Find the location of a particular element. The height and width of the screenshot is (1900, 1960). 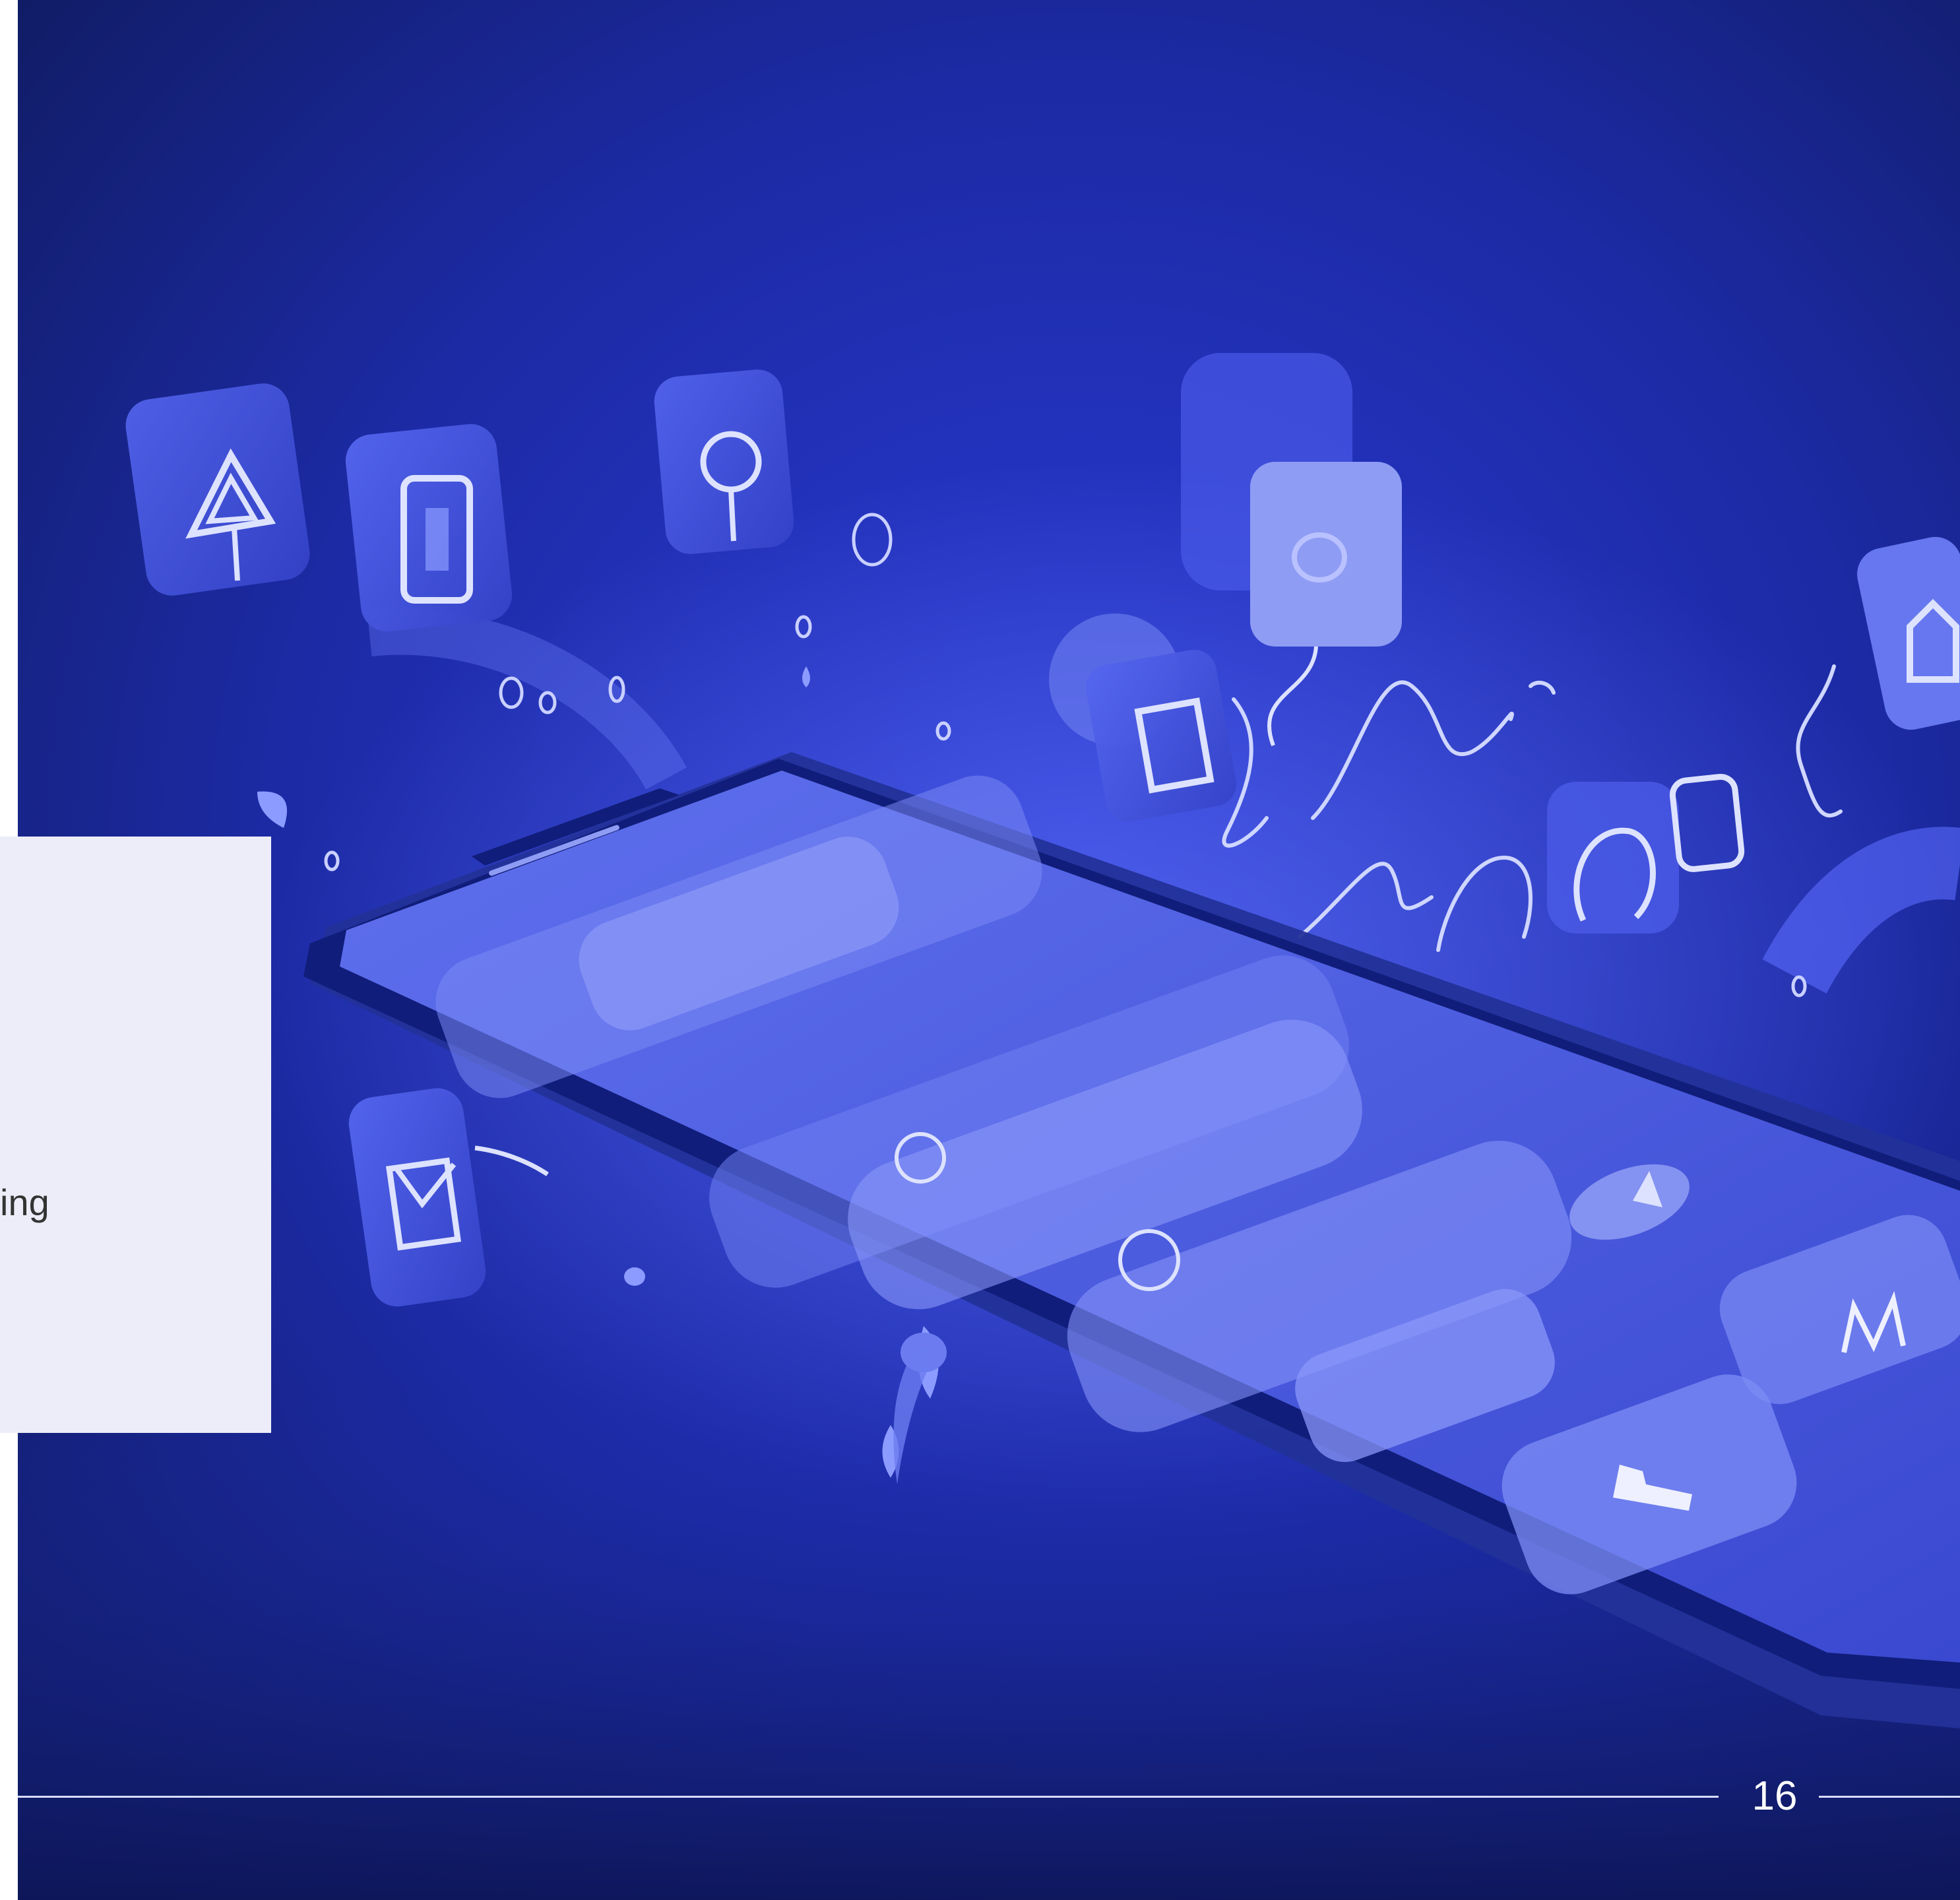

location-pin-icon is located at coordinates (724, 461).